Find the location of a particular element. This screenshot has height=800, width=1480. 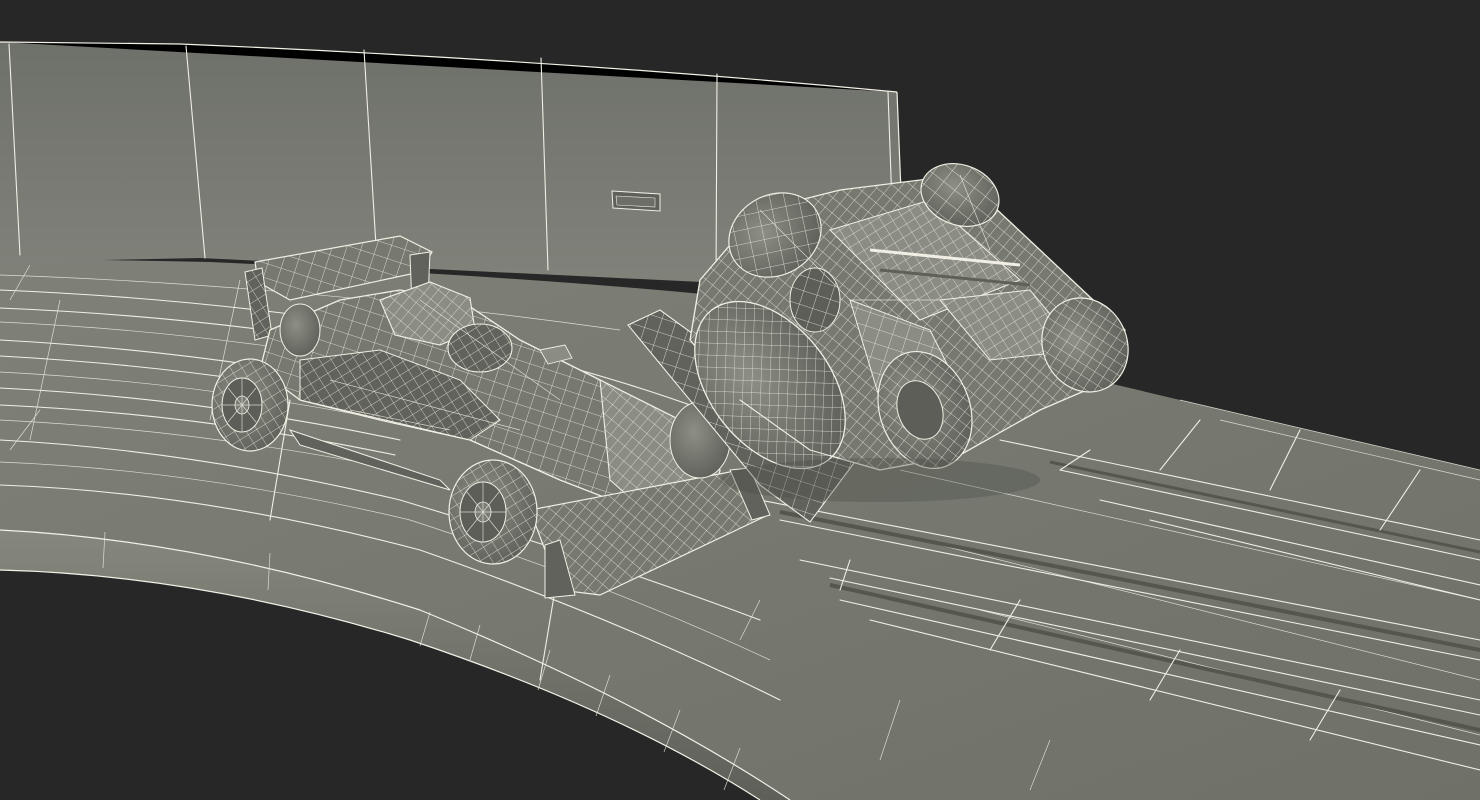

front-left-tire is located at coordinates (493, 512).